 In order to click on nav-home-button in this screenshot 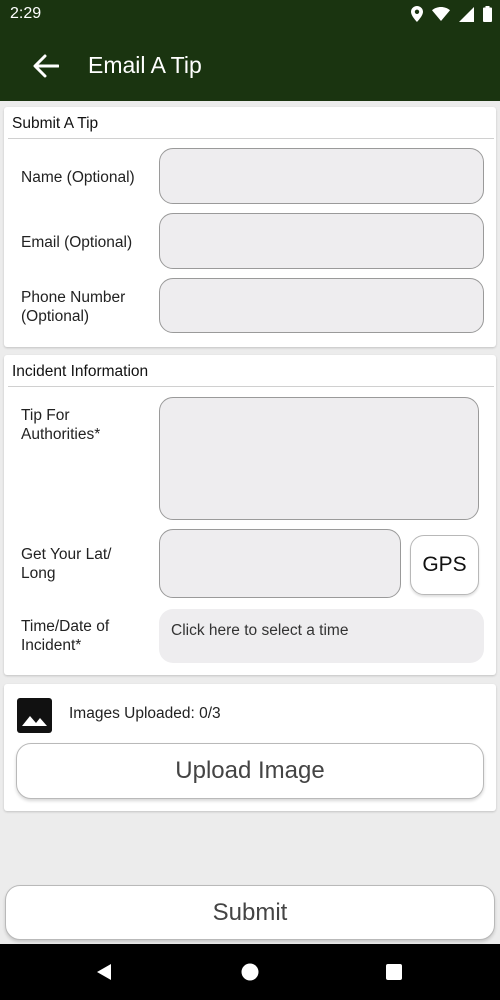, I will do `click(250, 972)`.